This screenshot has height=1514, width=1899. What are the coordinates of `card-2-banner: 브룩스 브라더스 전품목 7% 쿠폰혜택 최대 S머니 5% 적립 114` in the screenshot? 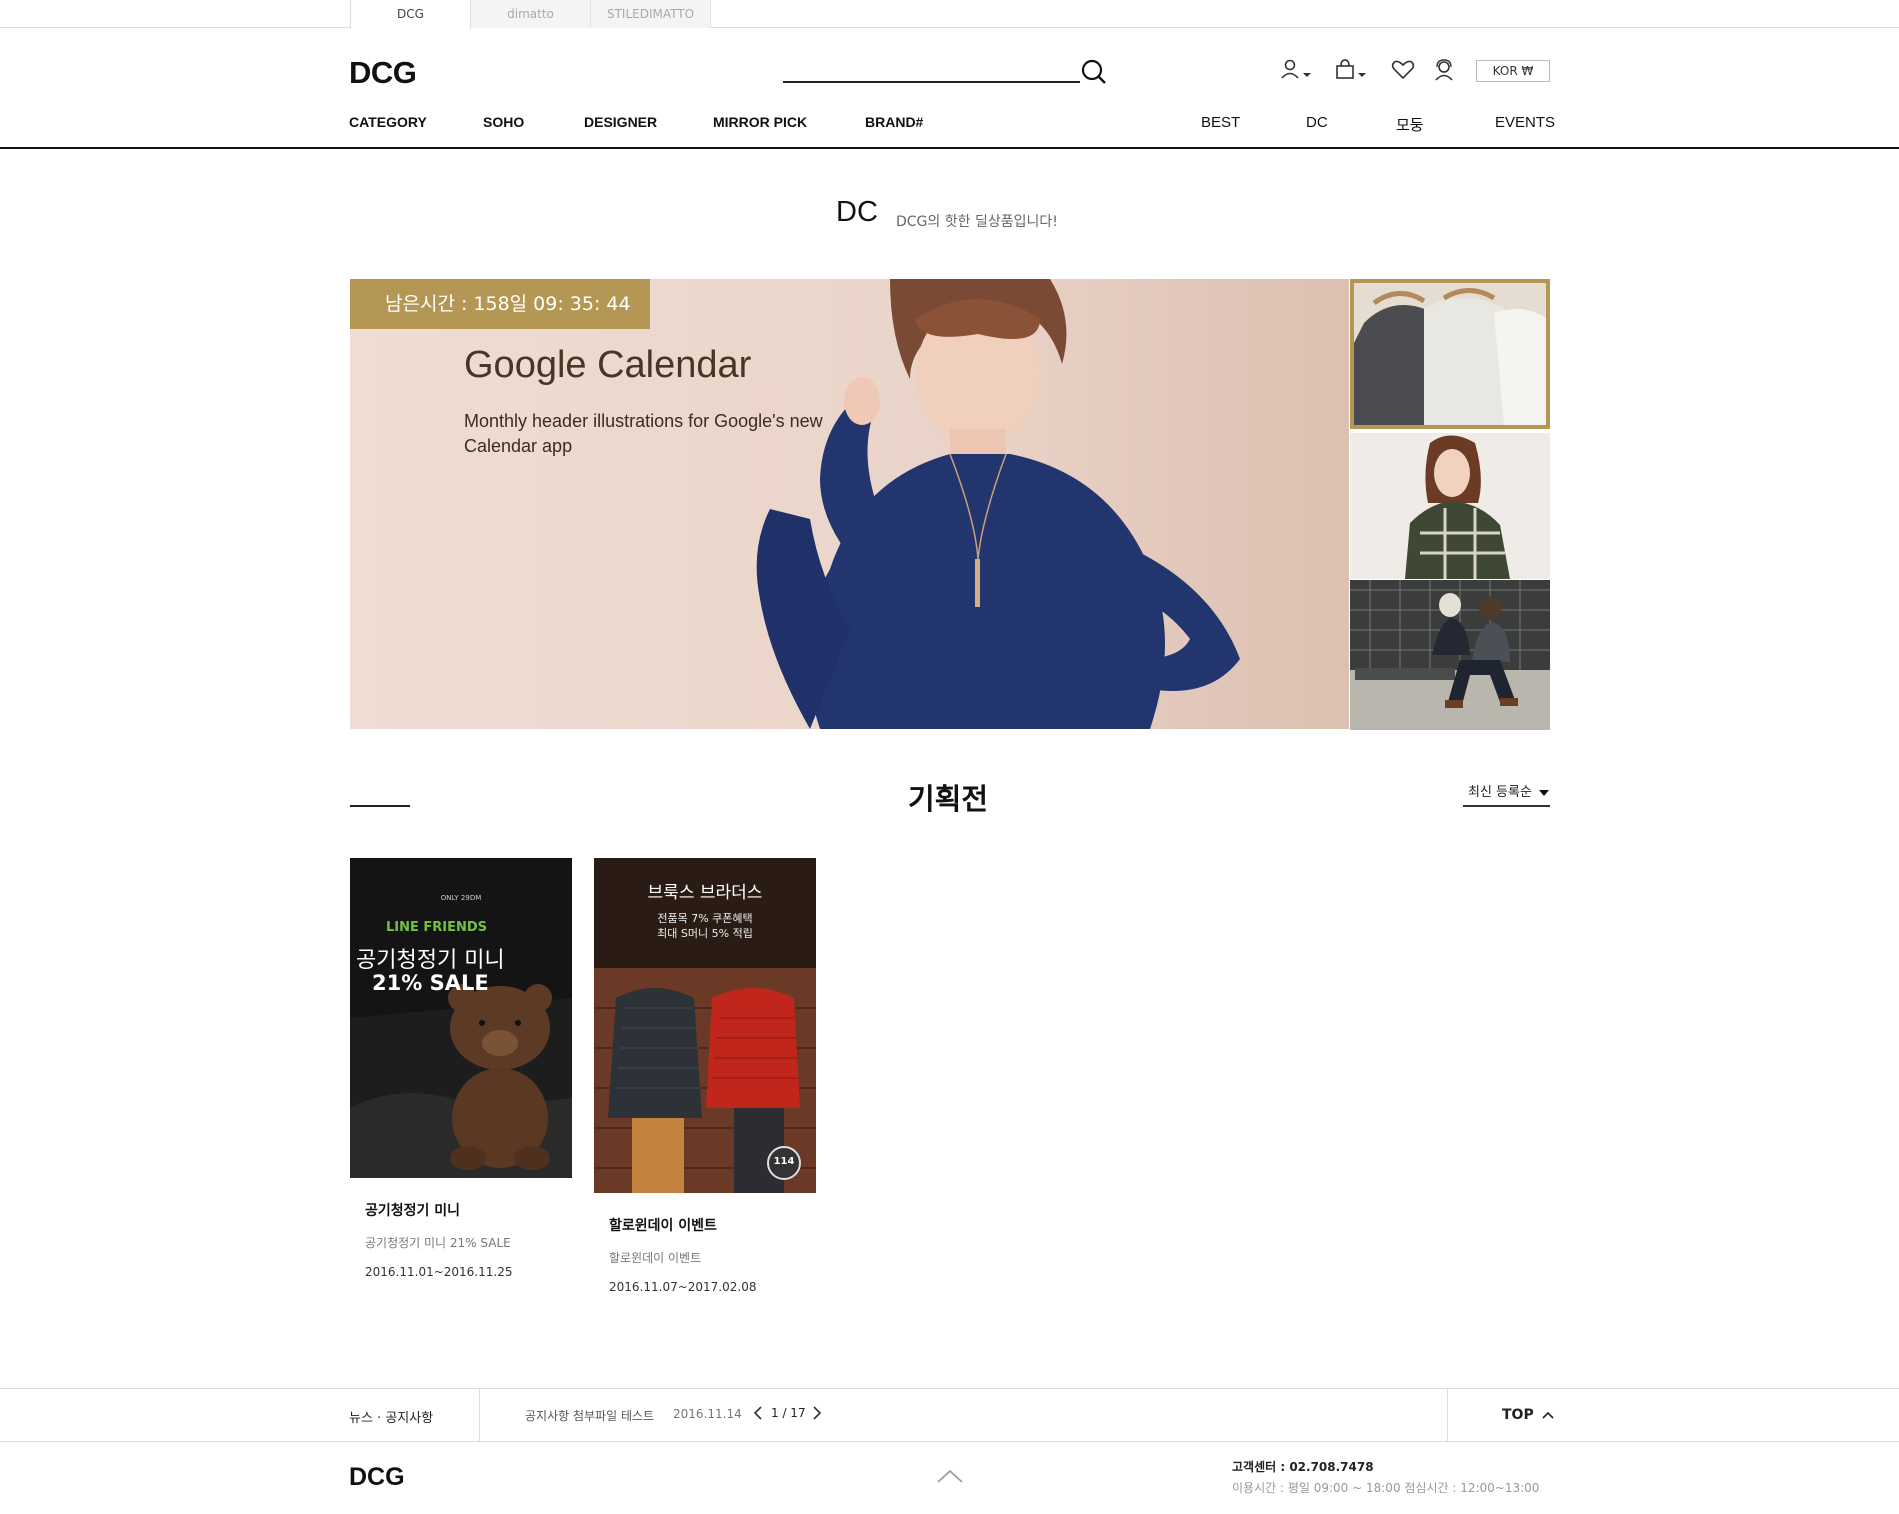 It's located at (705, 1025).